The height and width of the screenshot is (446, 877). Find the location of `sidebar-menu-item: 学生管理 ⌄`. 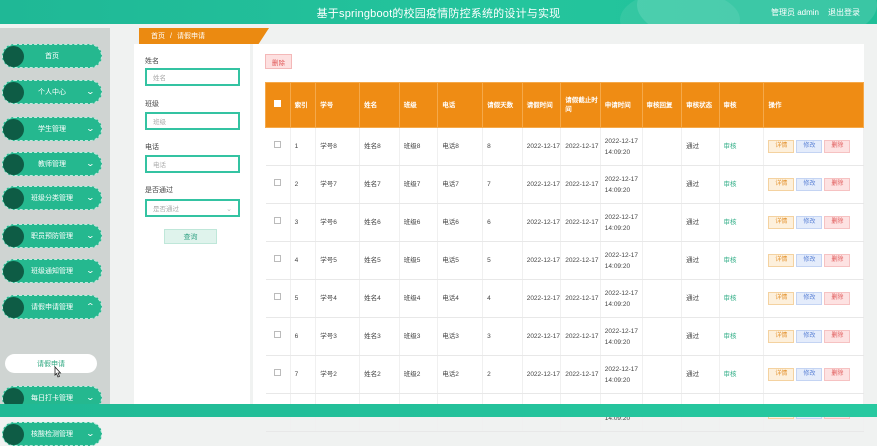

sidebar-menu-item: 学生管理 ⌄ is located at coordinates (52, 129).